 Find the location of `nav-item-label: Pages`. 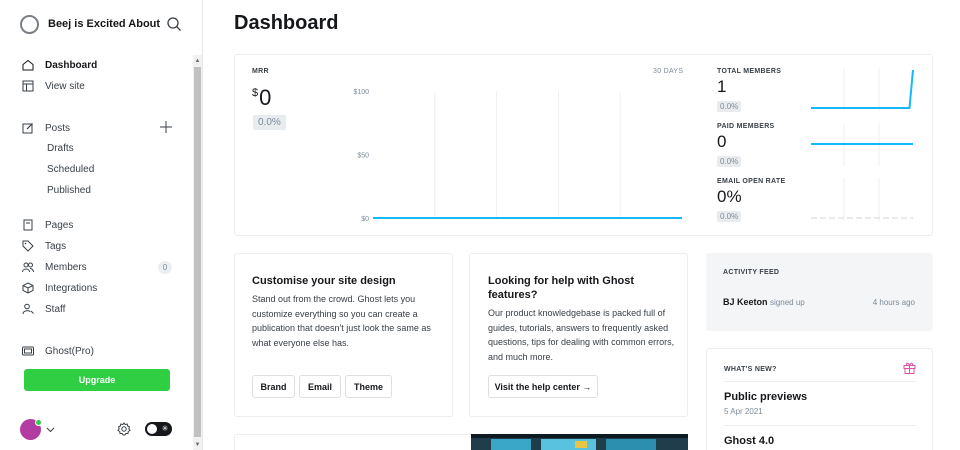

nav-item-label: Pages is located at coordinates (59, 225).